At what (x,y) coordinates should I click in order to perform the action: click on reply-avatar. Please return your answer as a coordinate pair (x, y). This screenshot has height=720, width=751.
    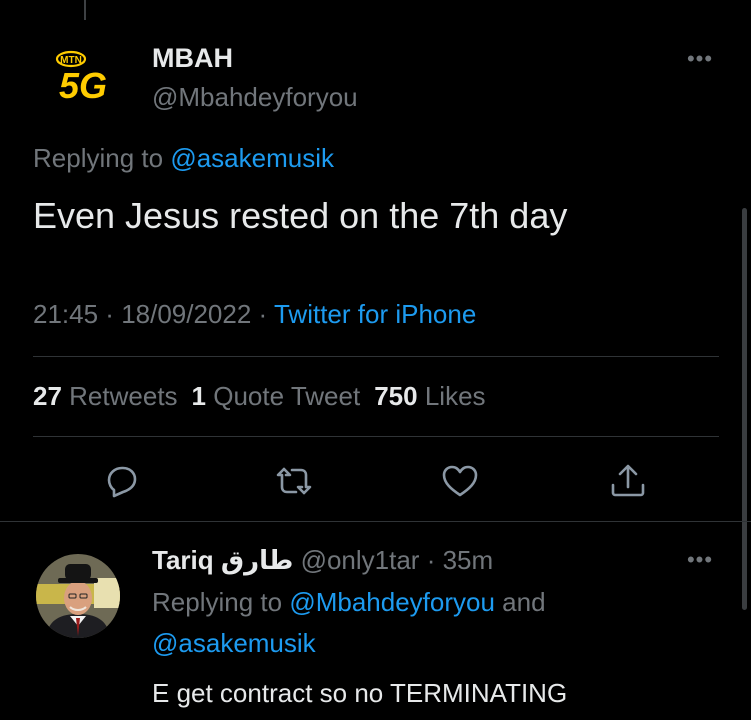
    Looking at the image, I should click on (78, 596).